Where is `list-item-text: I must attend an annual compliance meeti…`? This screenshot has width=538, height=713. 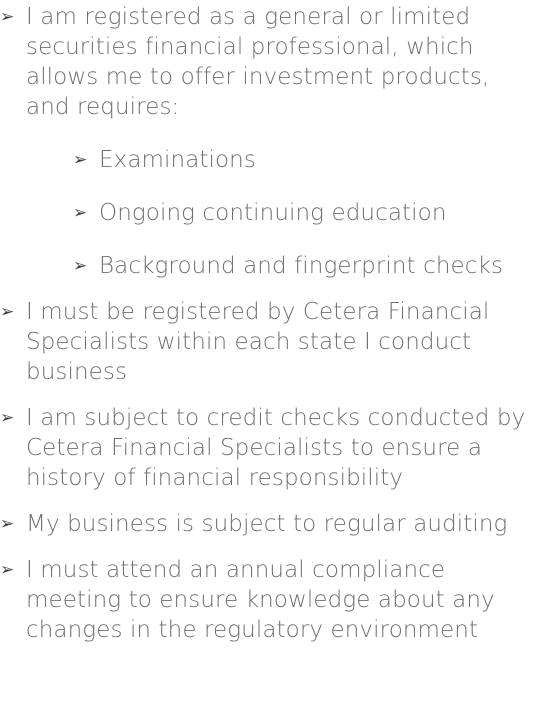
list-item-text: I must attend an annual compliance meeti… is located at coordinates (260, 600).